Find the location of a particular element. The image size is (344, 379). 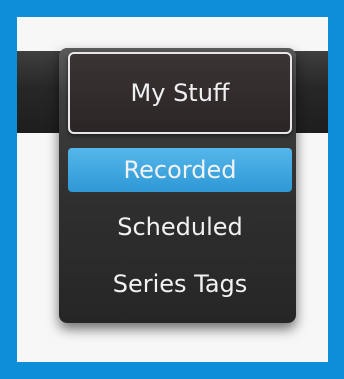

my-stuff-label: My Stuff is located at coordinates (180, 93).